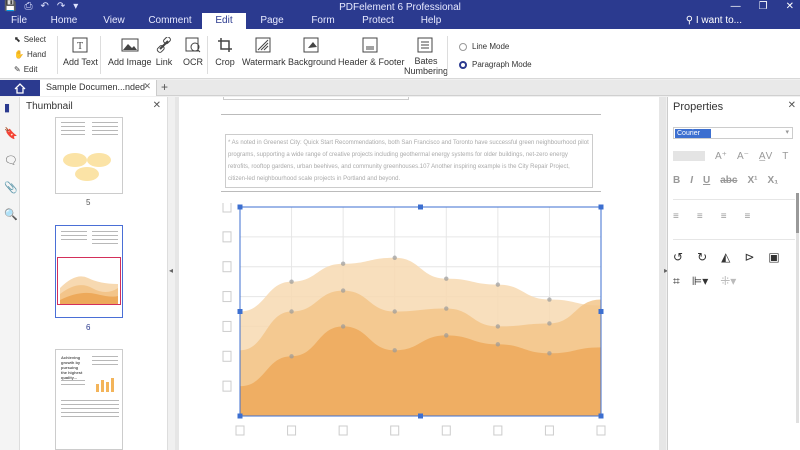 The height and width of the screenshot is (450, 800). Describe the element at coordinates (26, 69) in the screenshot. I see `edit-tool: ✎ Edit` at that location.